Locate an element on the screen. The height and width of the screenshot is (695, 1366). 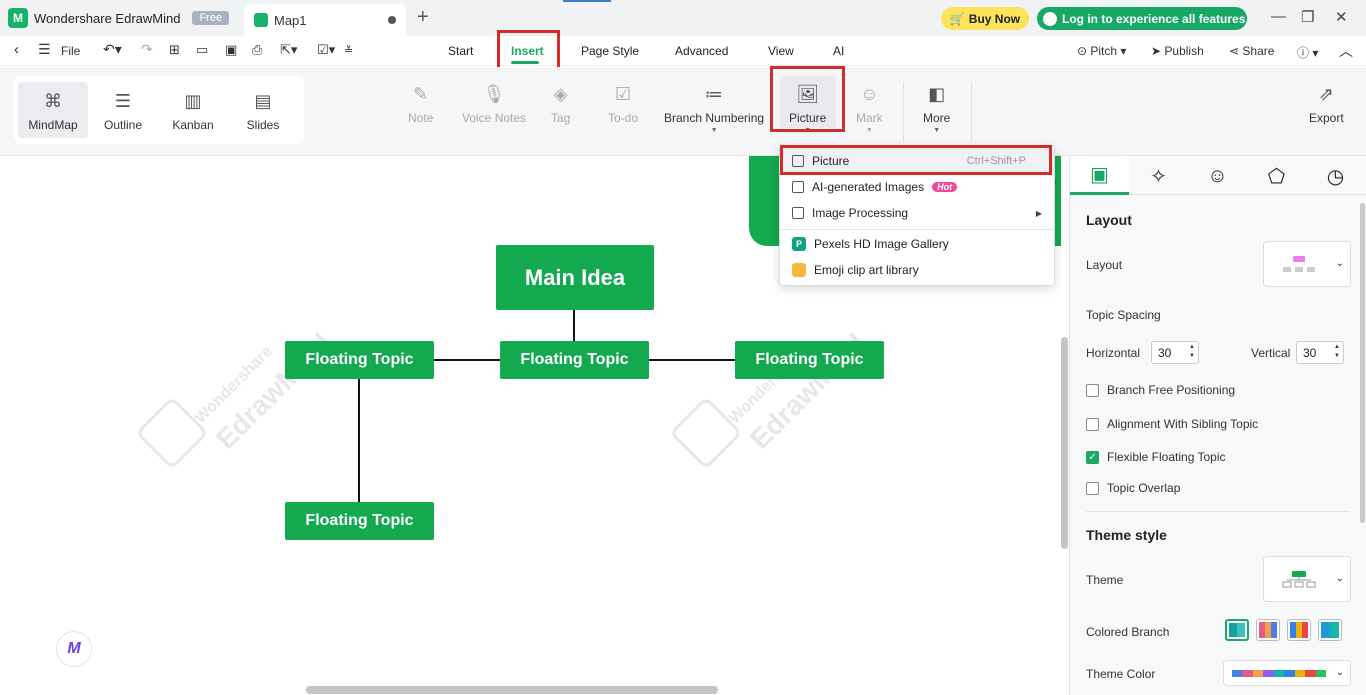
export-button: ⇗ Export is located at coordinates (1326, 105).